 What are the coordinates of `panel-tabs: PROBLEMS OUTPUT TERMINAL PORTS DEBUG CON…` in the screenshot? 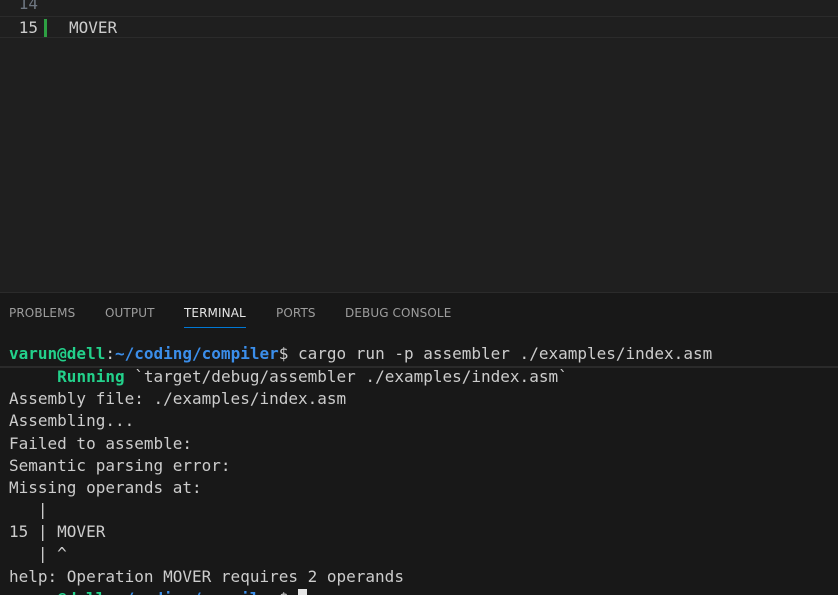 It's located at (419, 311).